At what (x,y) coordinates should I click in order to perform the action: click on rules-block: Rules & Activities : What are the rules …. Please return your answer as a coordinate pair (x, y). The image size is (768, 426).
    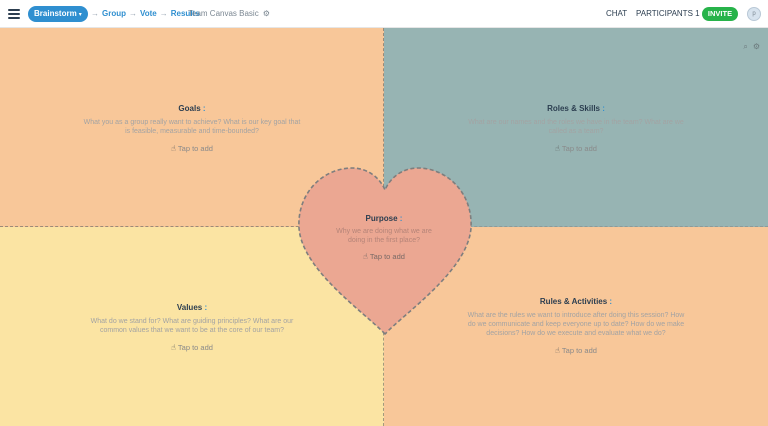
    Looking at the image, I should click on (576, 326).